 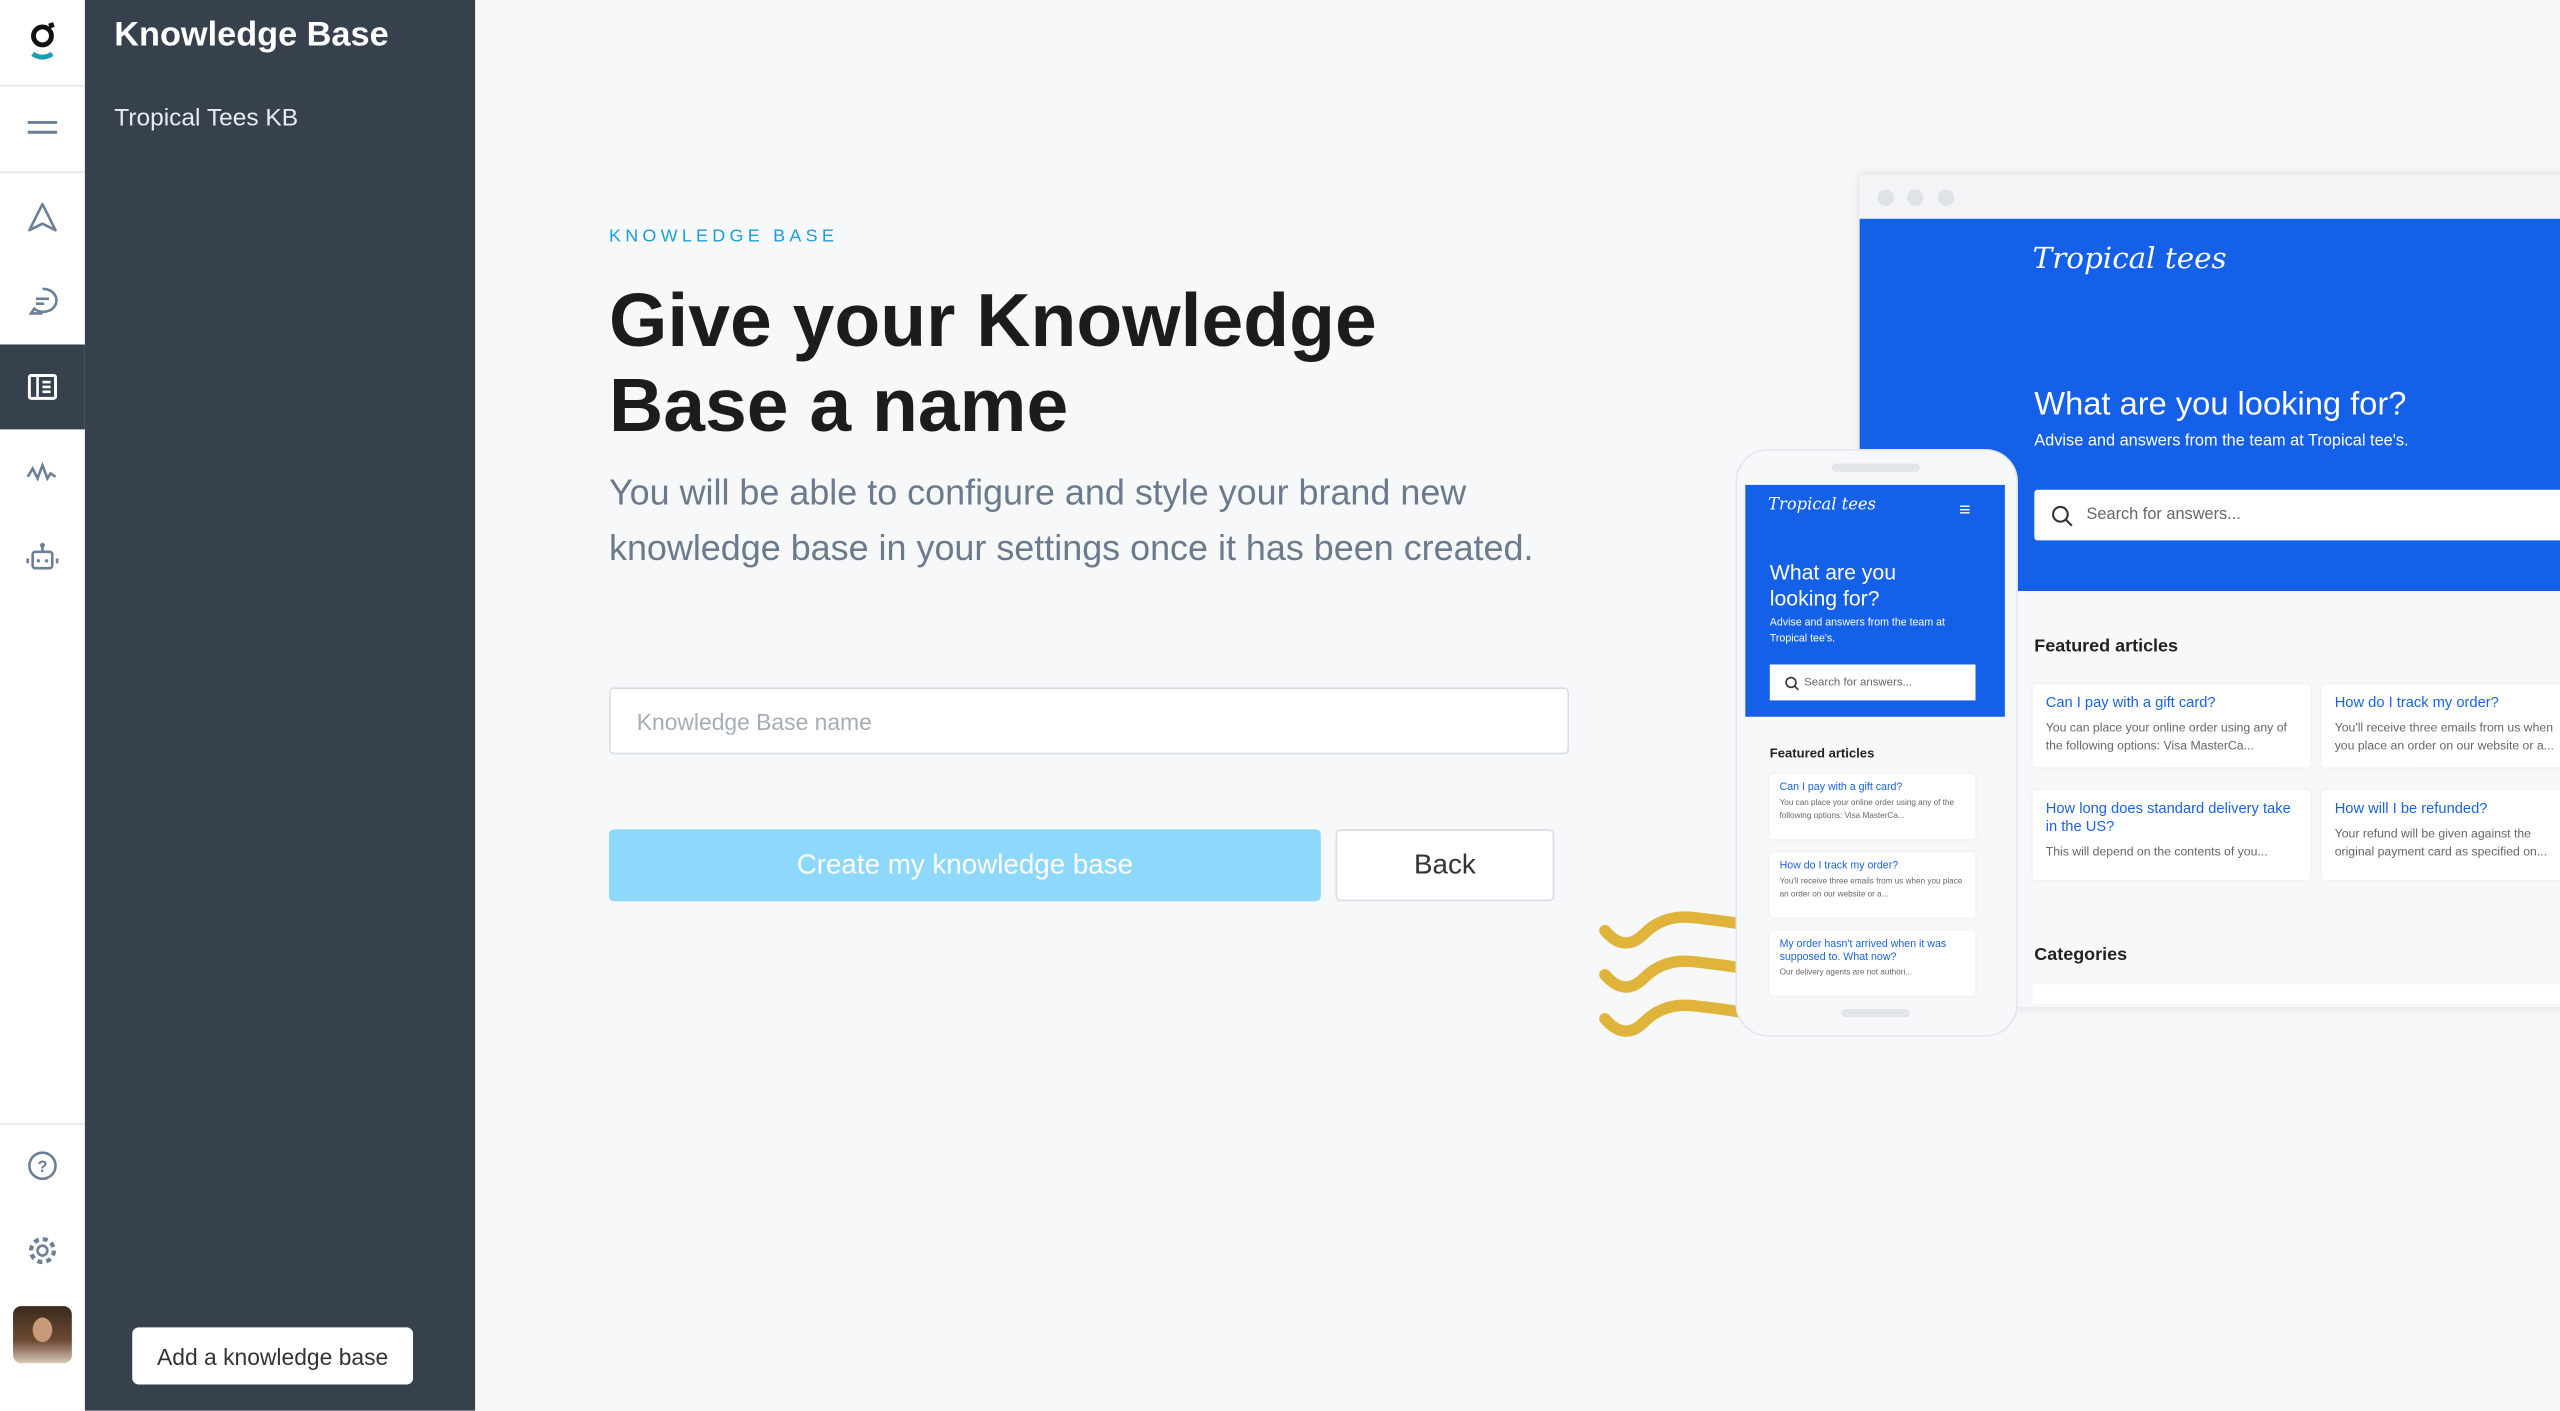 I want to click on logo-icon, so click(x=42, y=42).